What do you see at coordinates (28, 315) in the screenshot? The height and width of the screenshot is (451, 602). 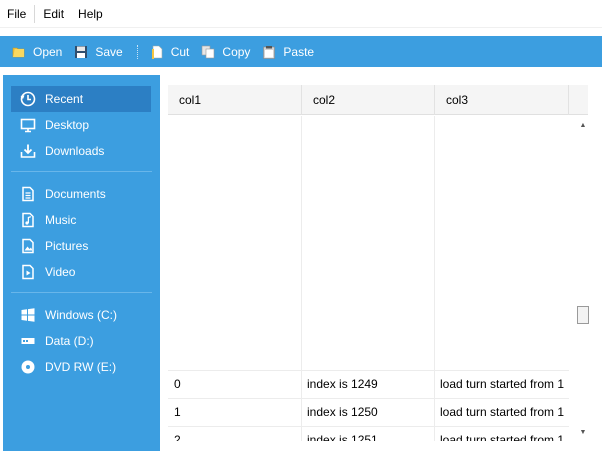 I see `windows-icon` at bounding box center [28, 315].